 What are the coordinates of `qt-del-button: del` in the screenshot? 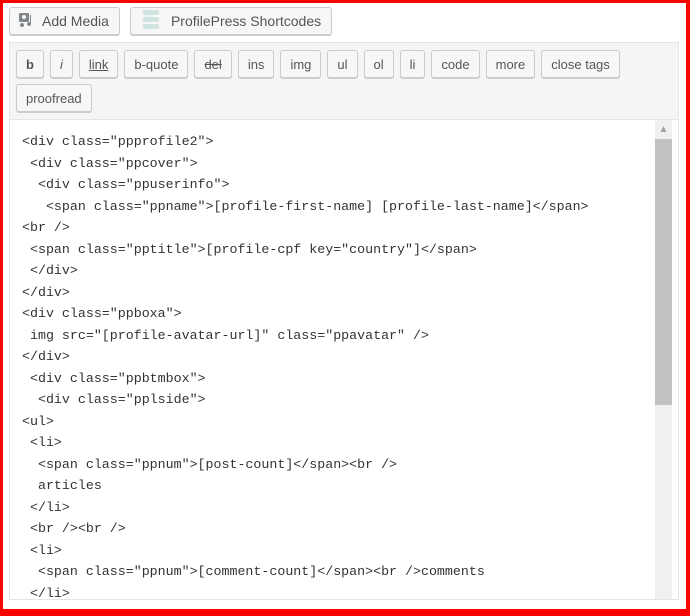 It's located at (213, 64).